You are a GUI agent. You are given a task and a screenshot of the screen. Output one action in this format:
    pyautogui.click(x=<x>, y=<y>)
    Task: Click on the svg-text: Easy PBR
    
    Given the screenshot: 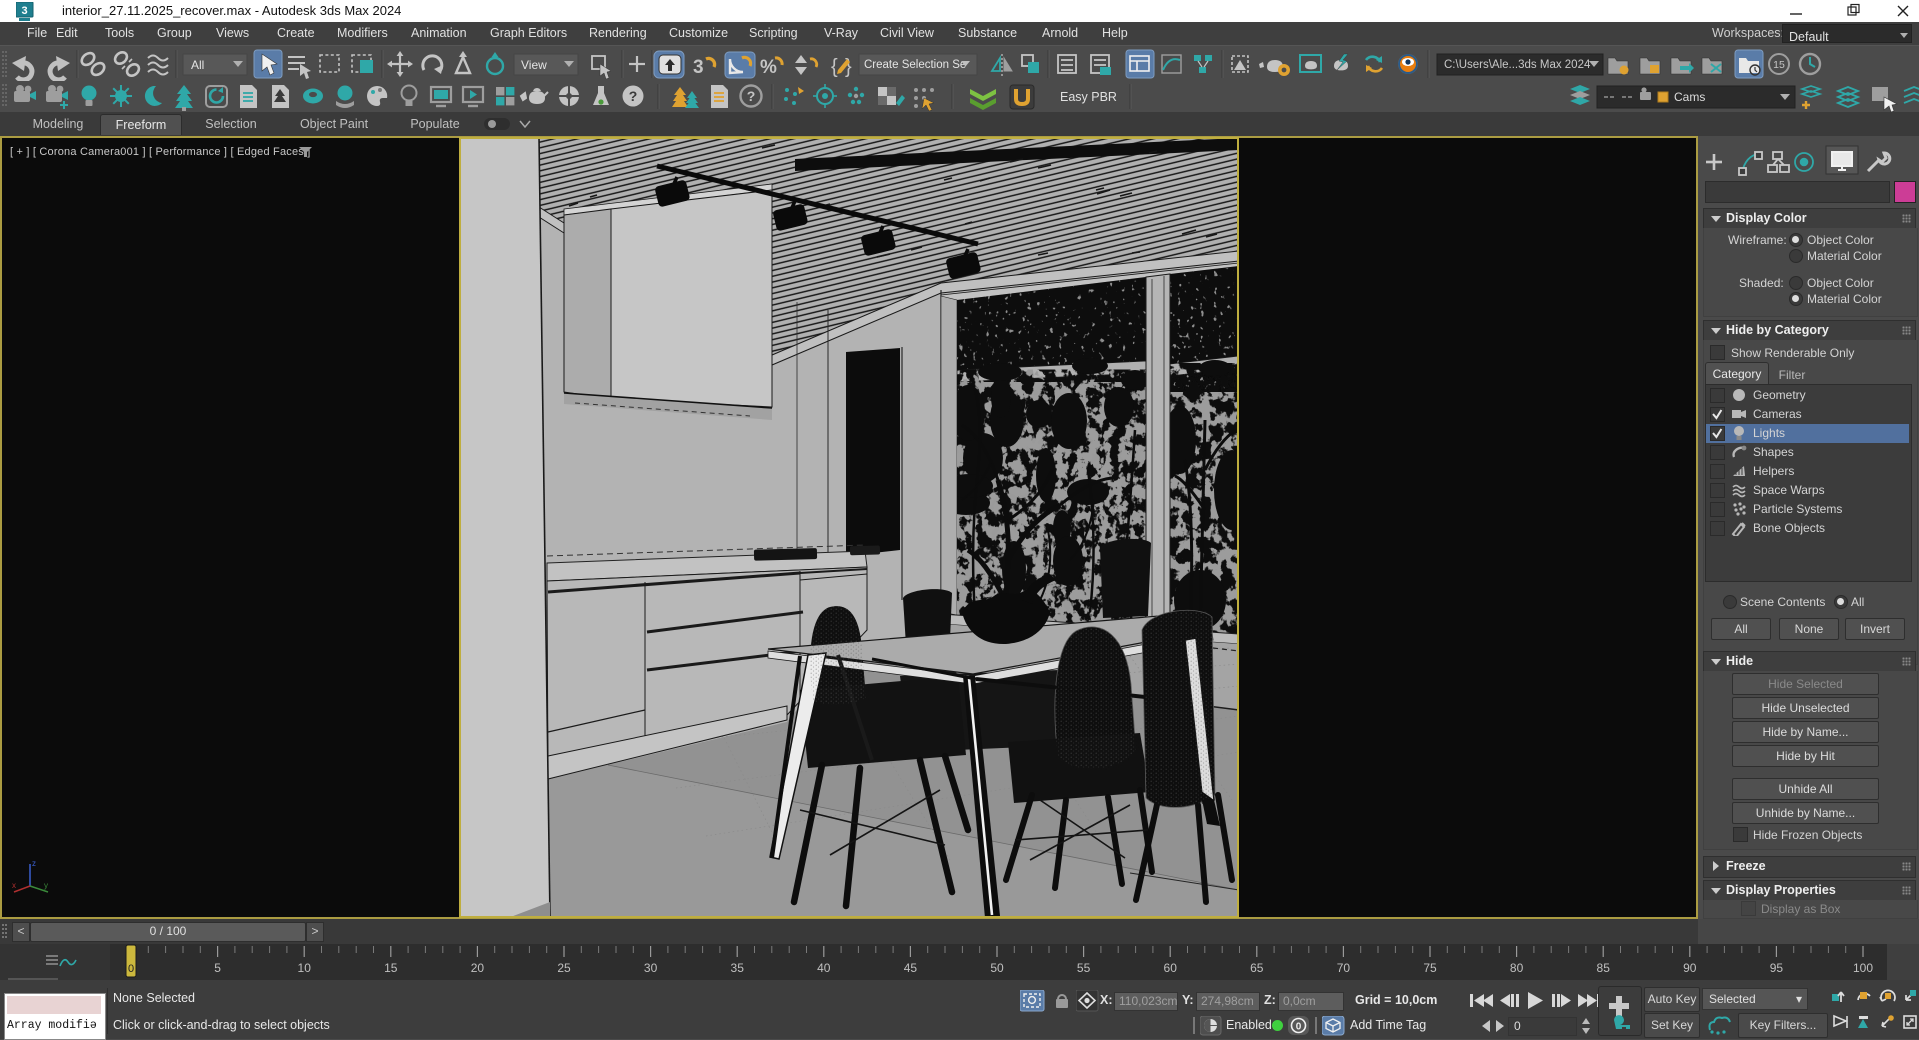 What is the action you would take?
    pyautogui.click(x=1088, y=97)
    